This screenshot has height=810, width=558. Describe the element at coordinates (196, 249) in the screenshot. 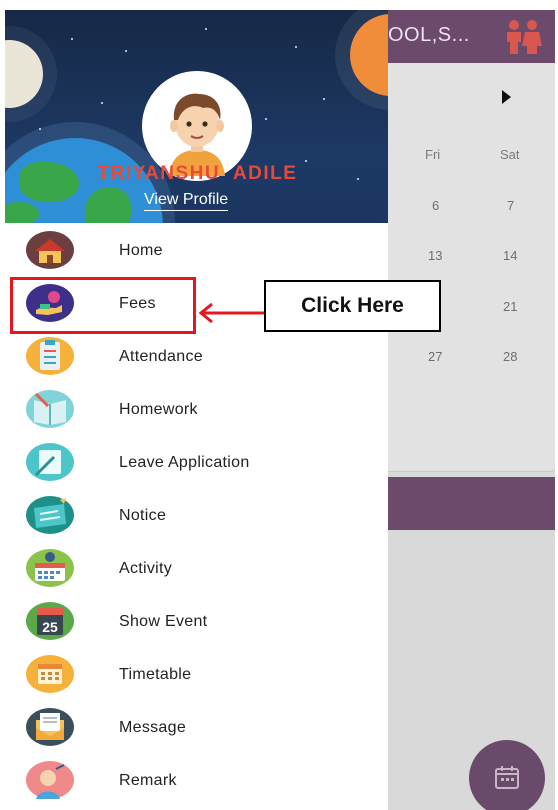

I see `menu-item-home: Home` at that location.